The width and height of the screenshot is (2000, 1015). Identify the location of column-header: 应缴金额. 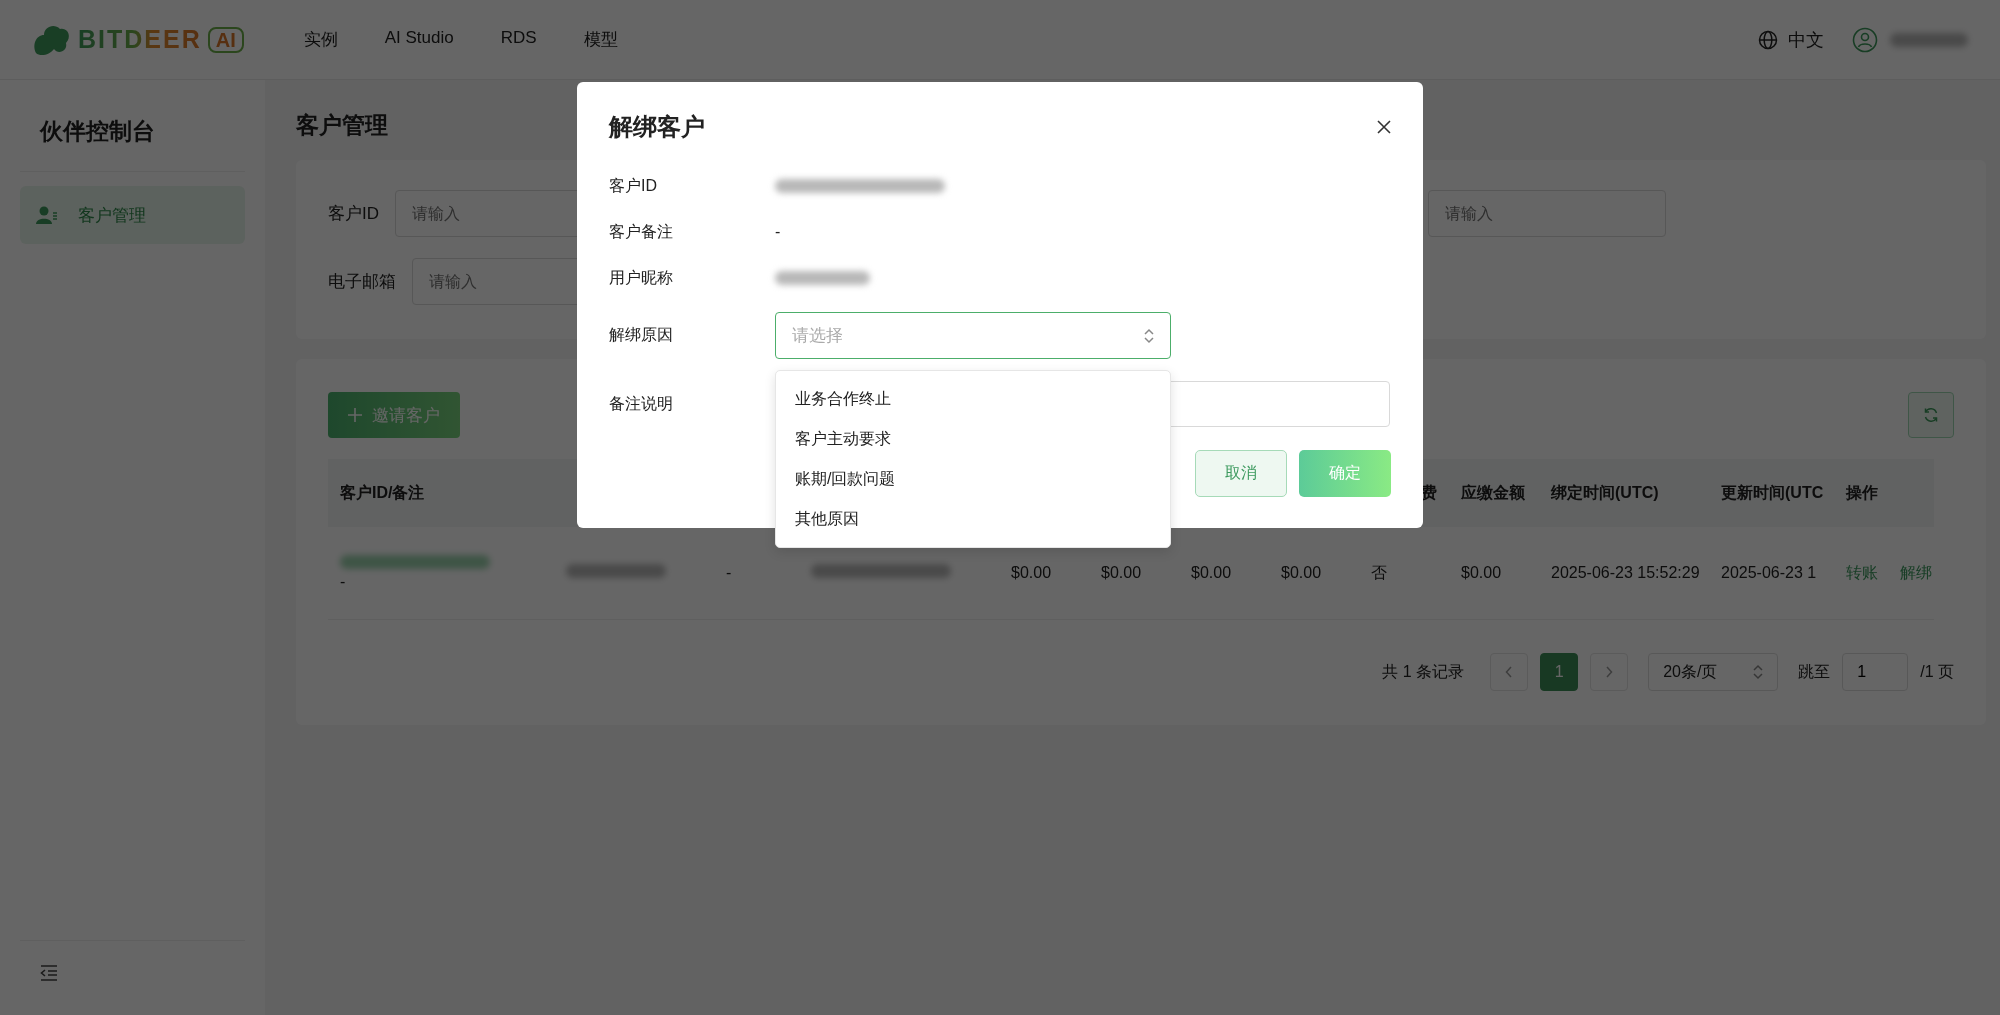
(1493, 492).